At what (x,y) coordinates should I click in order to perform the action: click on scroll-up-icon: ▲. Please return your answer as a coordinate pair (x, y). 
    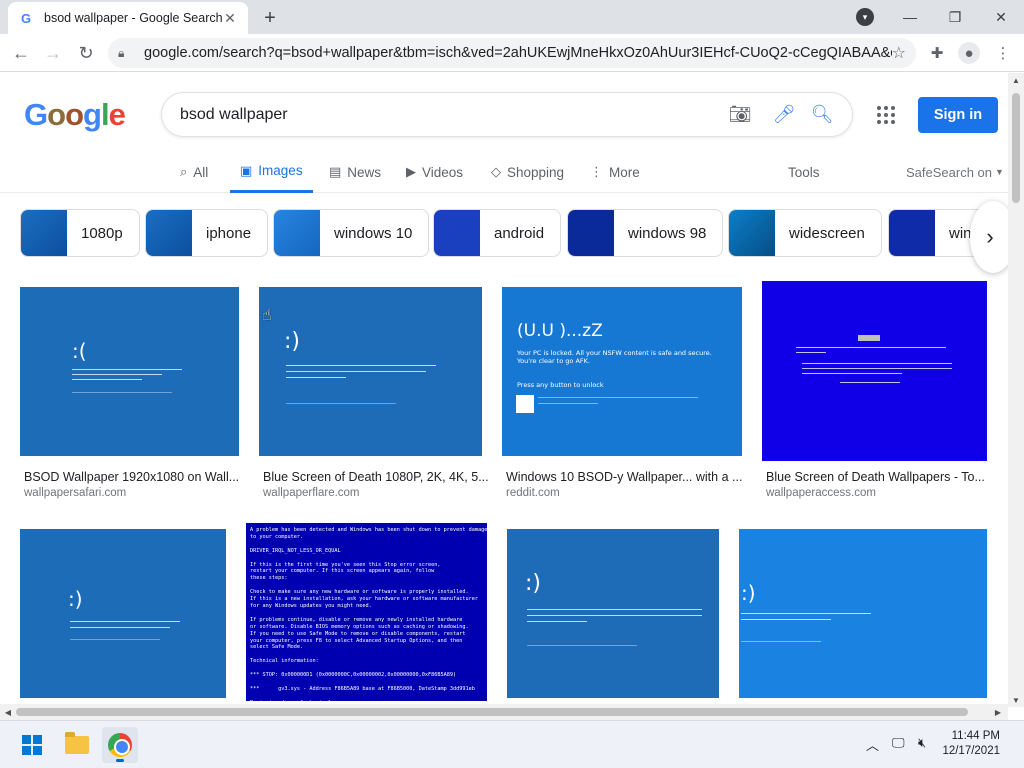
    Looking at the image, I should click on (1016, 80).